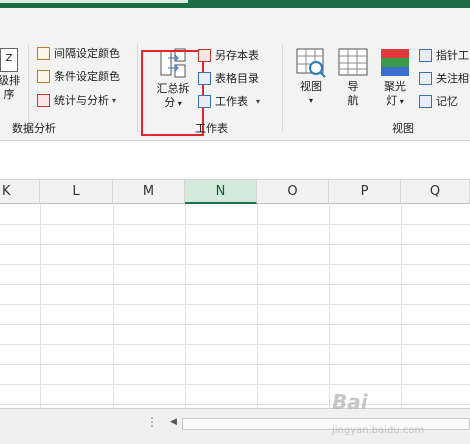 The width and height of the screenshot is (470, 444). Describe the element at coordinates (326, 424) in the screenshot. I see `horizontal-scrollbar` at that location.